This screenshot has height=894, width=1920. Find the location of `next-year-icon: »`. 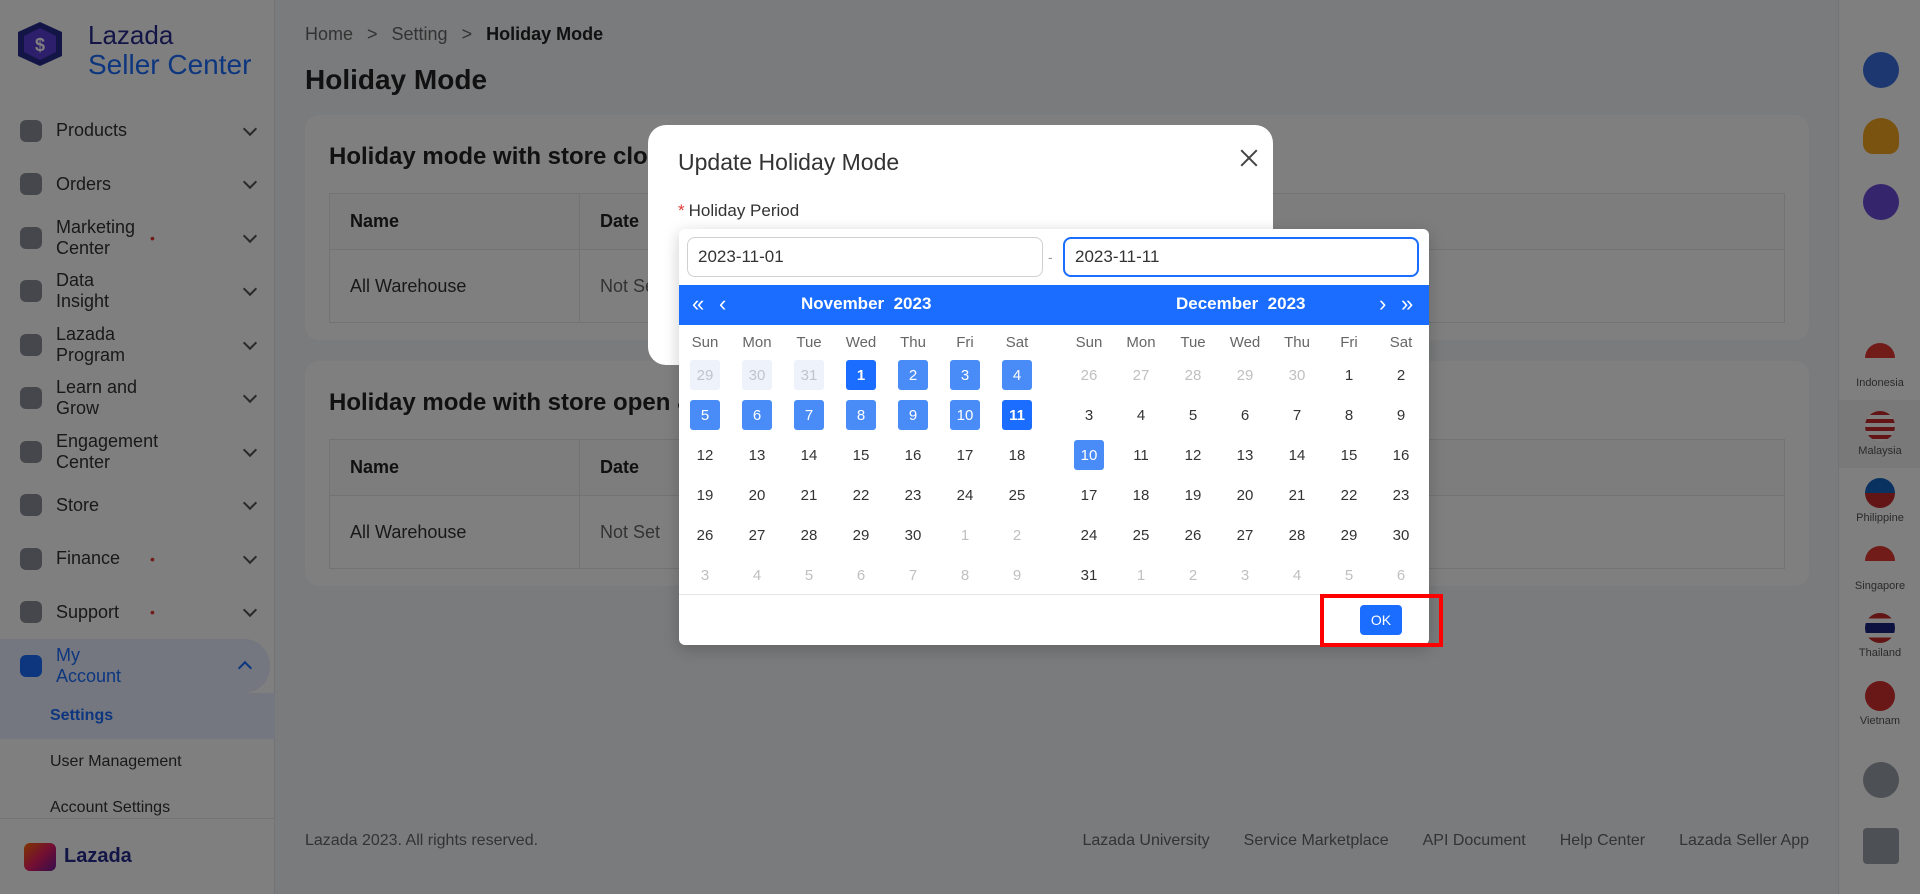

next-year-icon: » is located at coordinates (1407, 304).